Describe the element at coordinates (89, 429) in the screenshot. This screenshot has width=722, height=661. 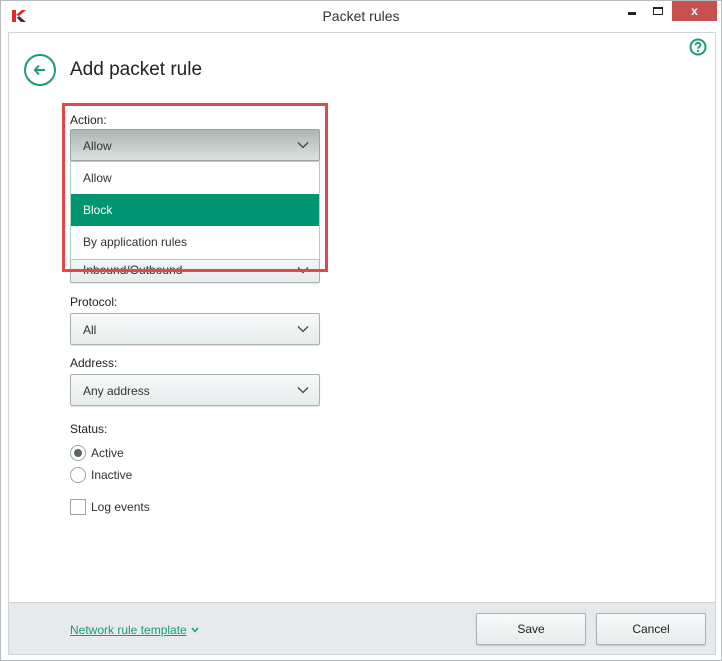
I see `status-label: Status:` at that location.